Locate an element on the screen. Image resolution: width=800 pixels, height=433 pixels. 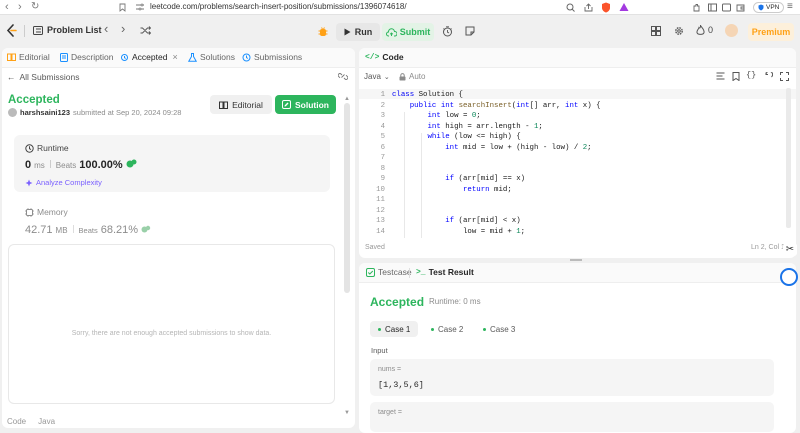
play-icon is located at coordinates (347, 32).